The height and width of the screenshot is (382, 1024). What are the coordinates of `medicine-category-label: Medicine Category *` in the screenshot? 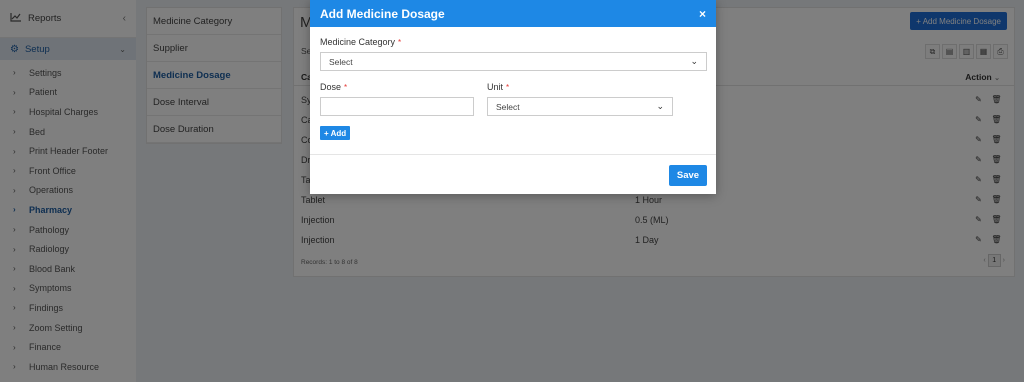 It's located at (360, 42).